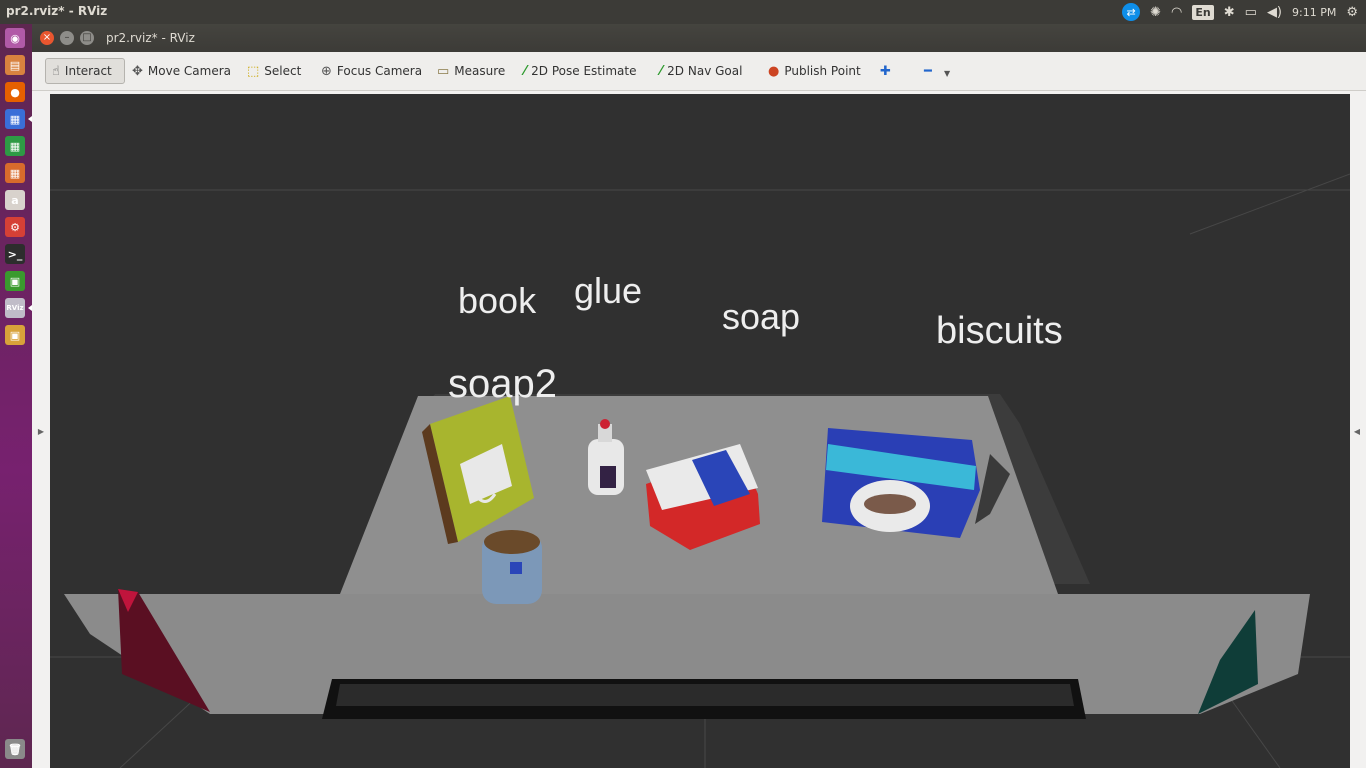 The width and height of the screenshot is (1366, 768). I want to click on left-panel-expand-handle: ▶, so click(41, 431).